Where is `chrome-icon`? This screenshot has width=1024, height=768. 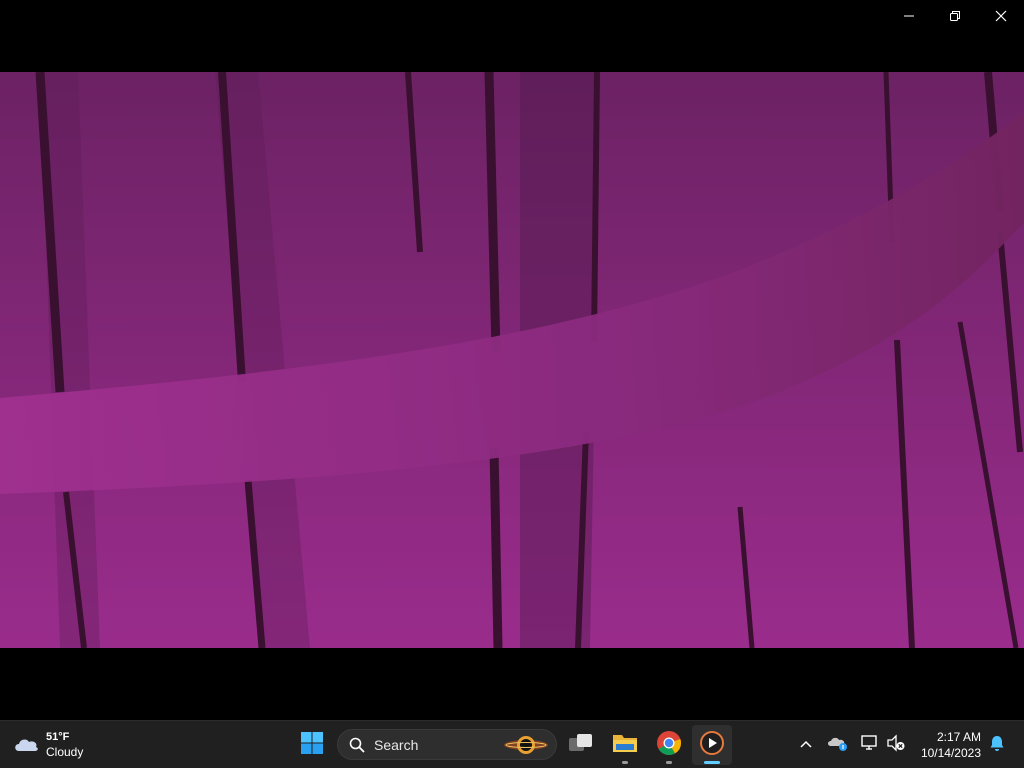
chrome-icon is located at coordinates (669, 745).